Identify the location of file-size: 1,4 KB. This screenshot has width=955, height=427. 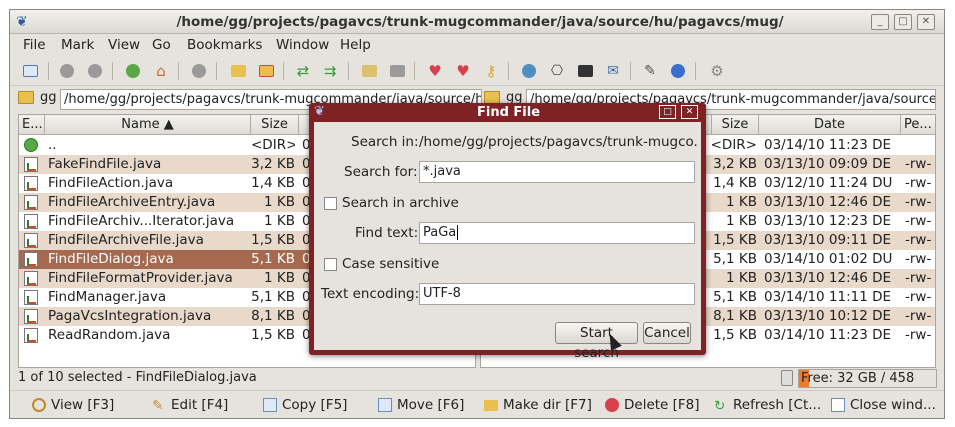
(735, 183).